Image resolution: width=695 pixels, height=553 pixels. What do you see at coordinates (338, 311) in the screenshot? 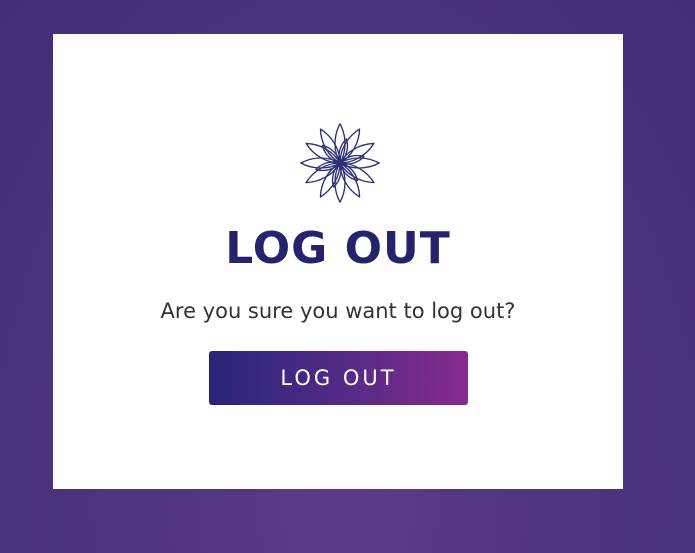
I see `confirmation-message: Are you sure you want to log out?` at bounding box center [338, 311].